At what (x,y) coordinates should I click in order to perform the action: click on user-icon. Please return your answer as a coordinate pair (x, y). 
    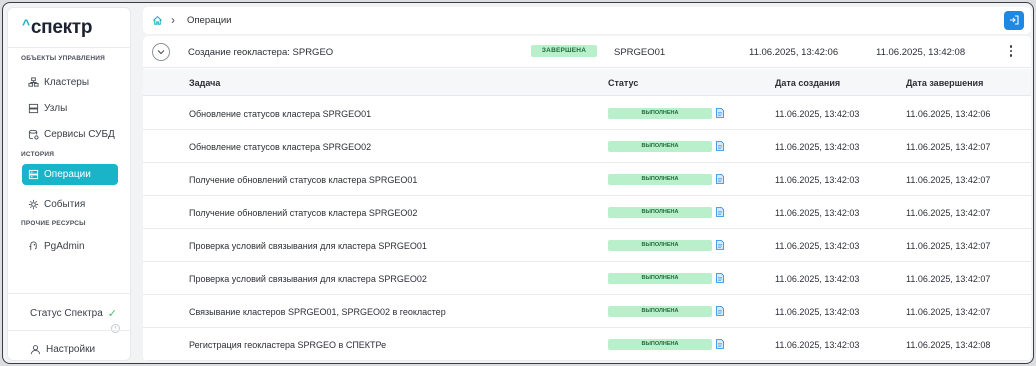
    Looking at the image, I should click on (35, 350).